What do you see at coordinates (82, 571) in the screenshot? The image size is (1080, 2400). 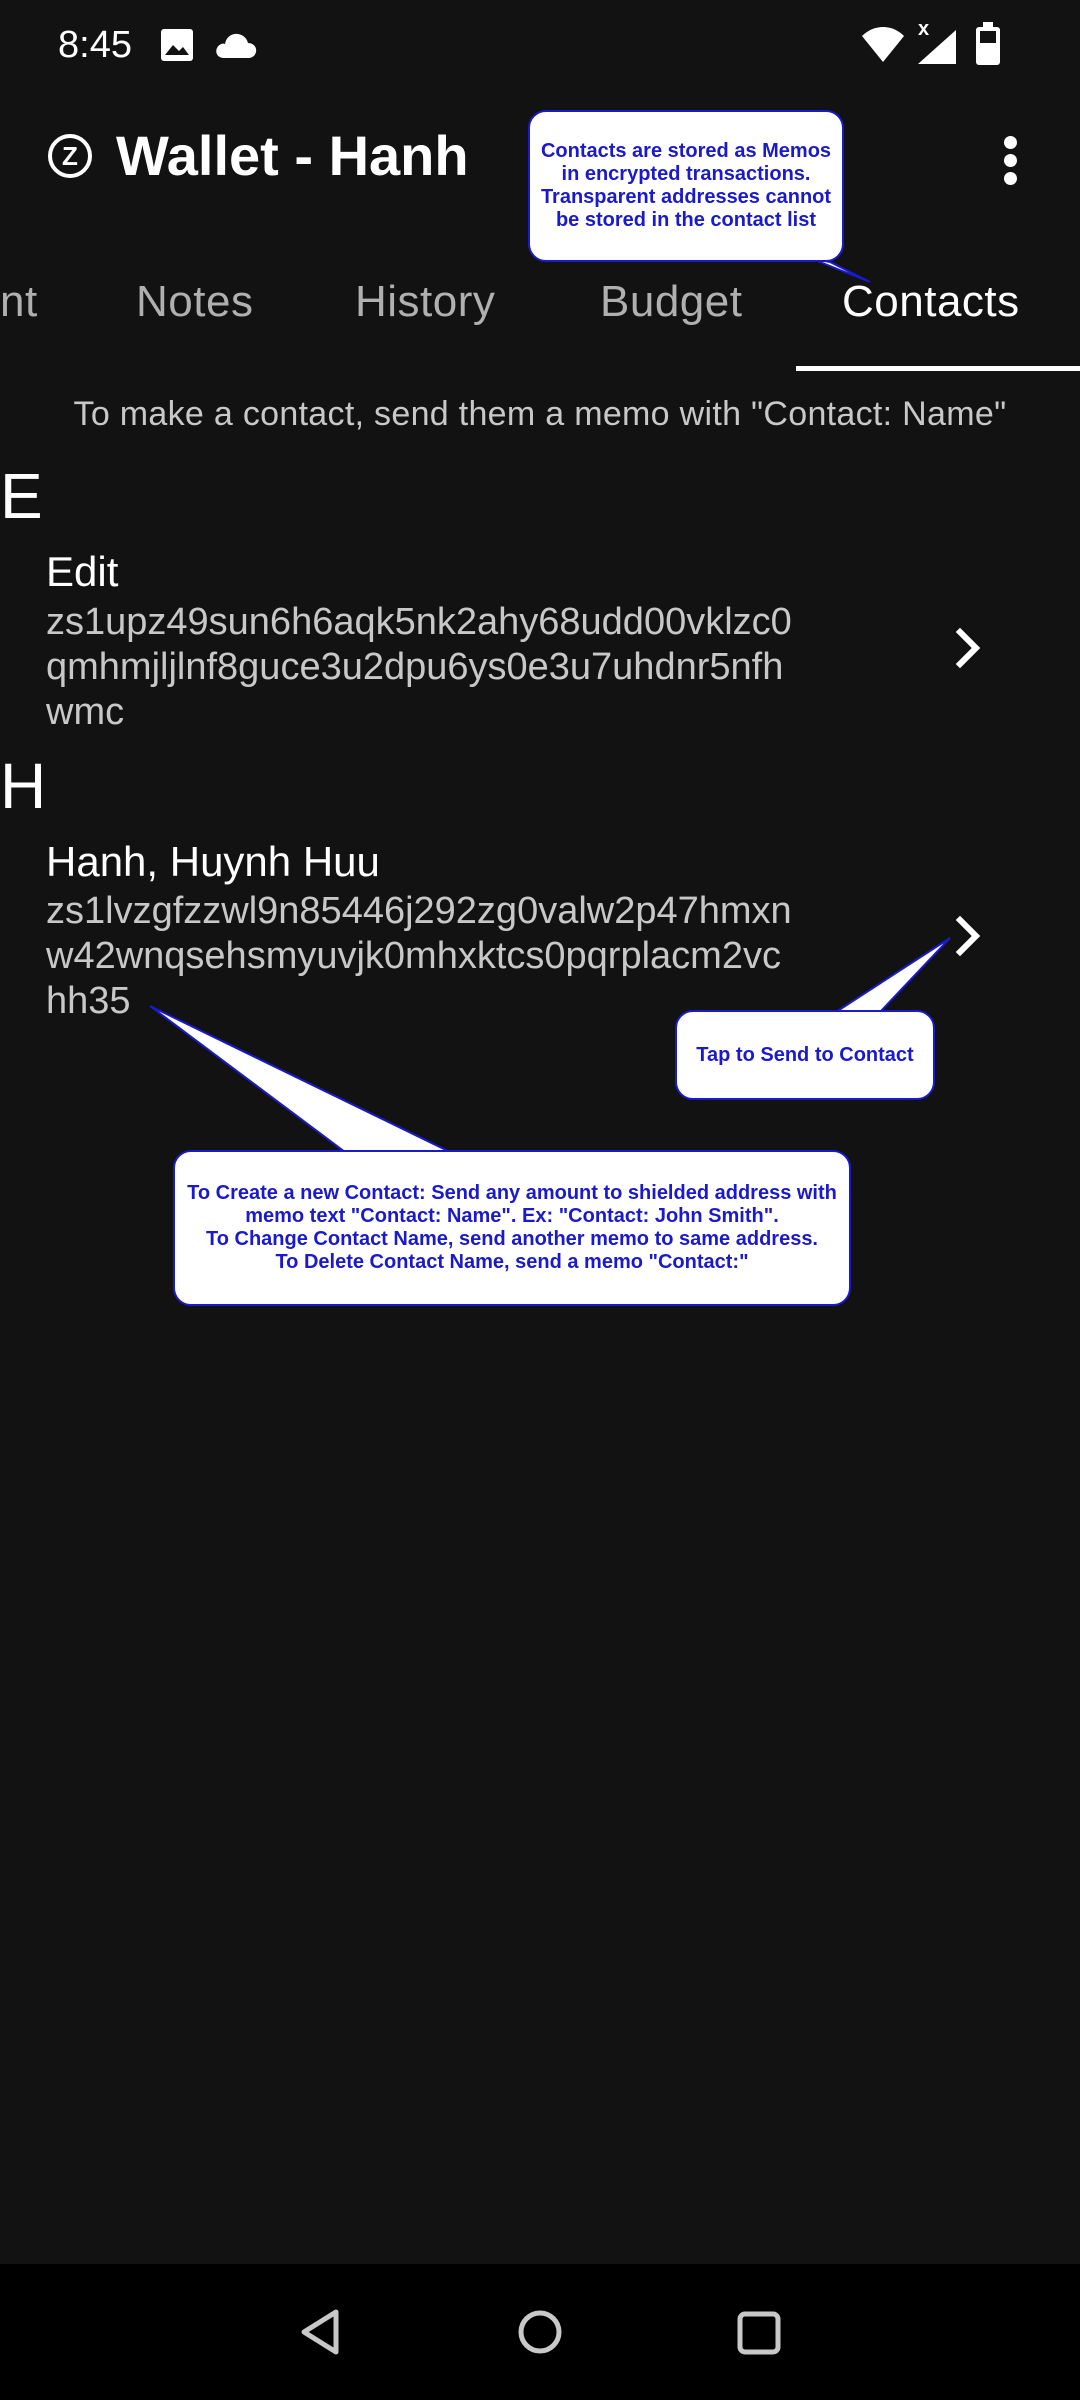 I see `contact-name: Edit` at bounding box center [82, 571].